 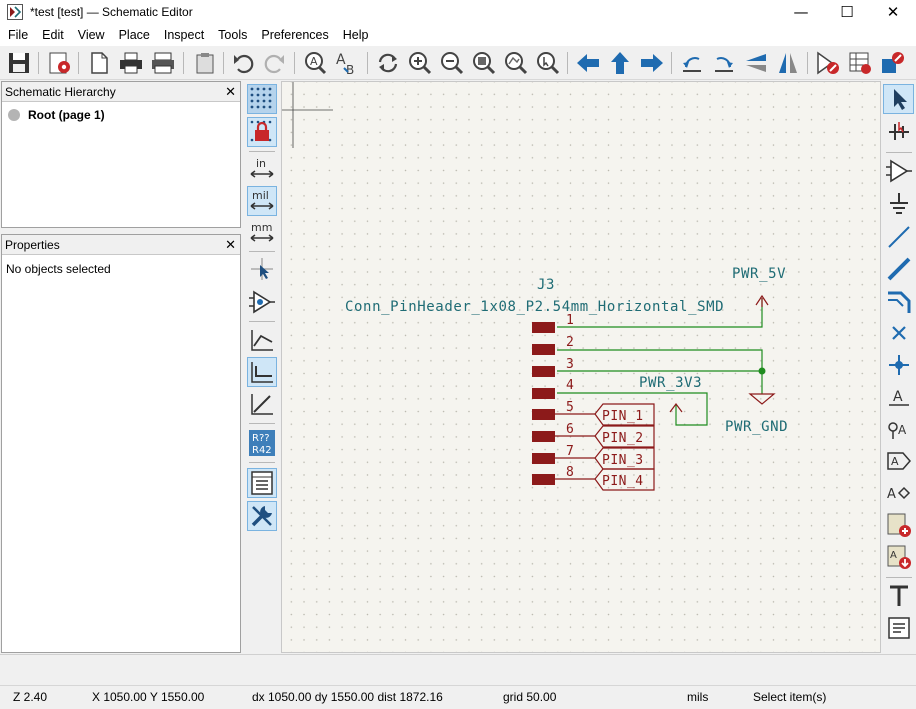 What do you see at coordinates (898, 99) in the screenshot?
I see `select-tool-button` at bounding box center [898, 99].